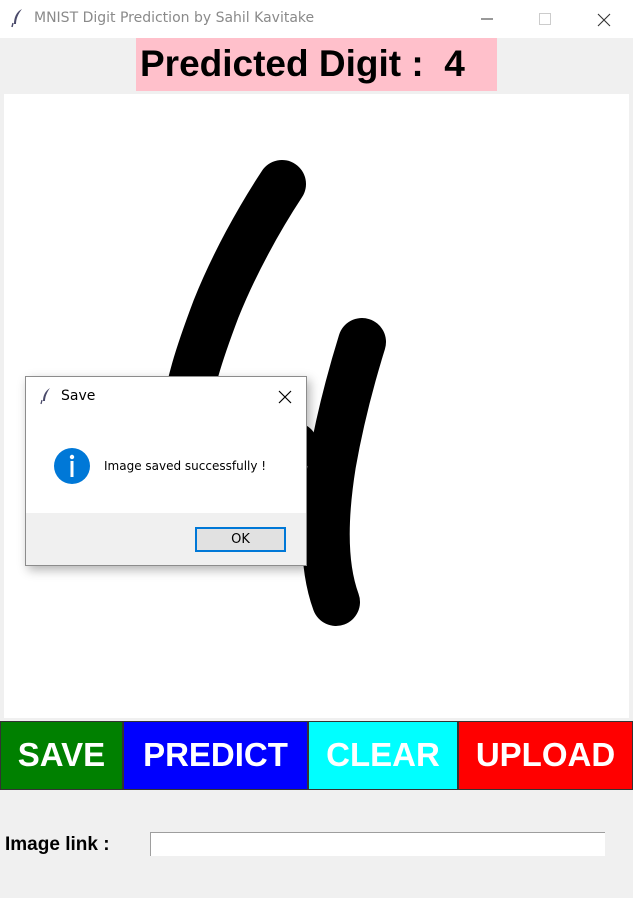 Image resolution: width=633 pixels, height=898 pixels. I want to click on predict-button: PREDICT, so click(215, 755).